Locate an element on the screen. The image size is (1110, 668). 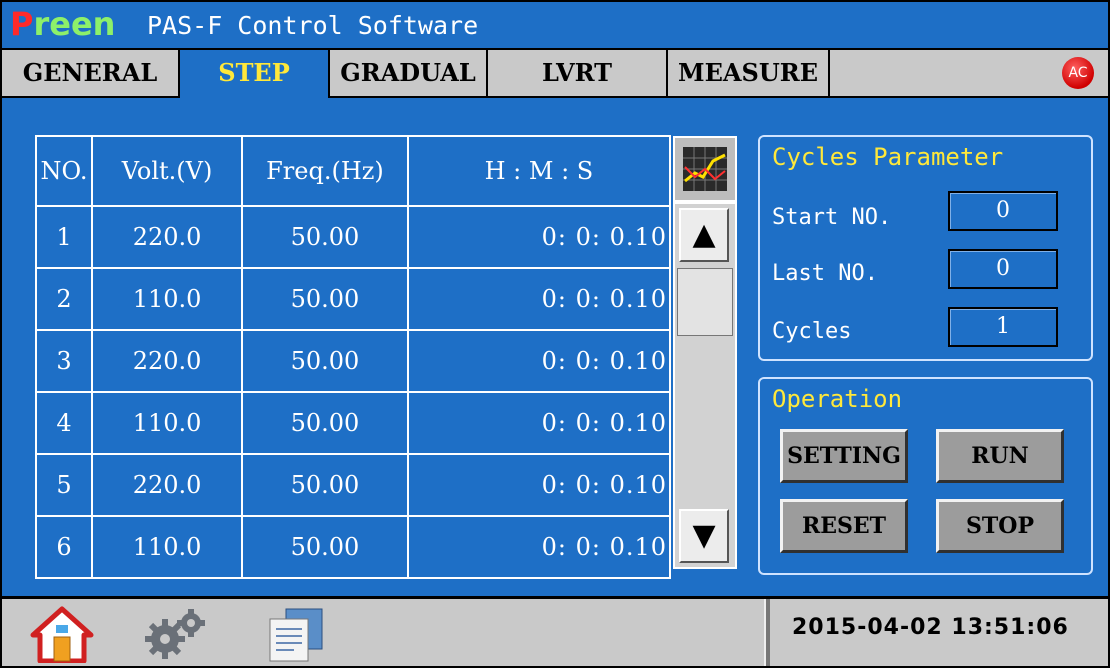
panel-title: Operation is located at coordinates (837, 399).